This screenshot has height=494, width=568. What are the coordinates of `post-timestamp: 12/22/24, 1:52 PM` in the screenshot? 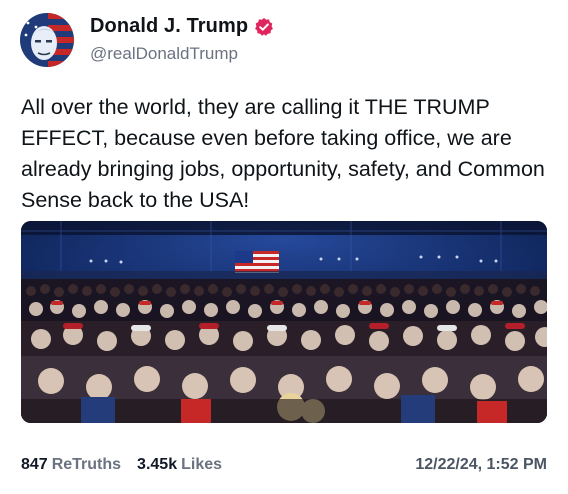 It's located at (481, 465).